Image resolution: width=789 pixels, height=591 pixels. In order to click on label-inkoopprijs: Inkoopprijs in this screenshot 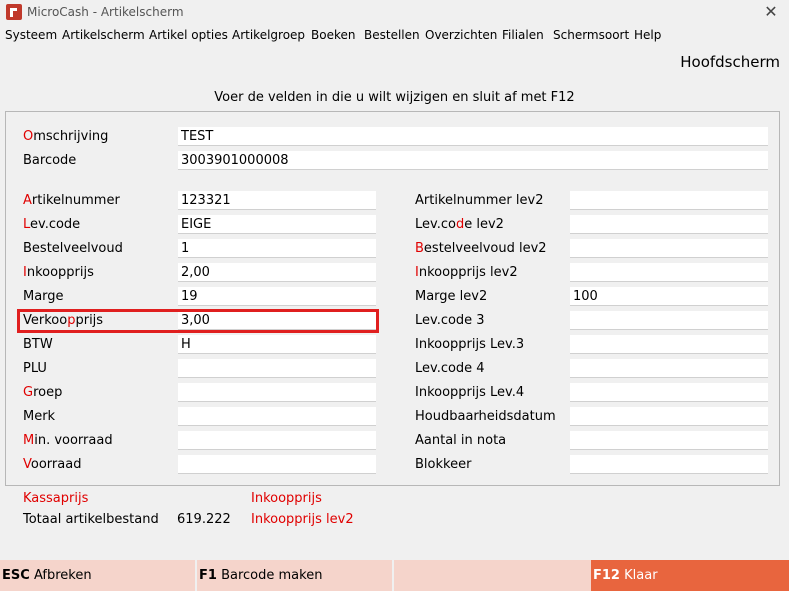, I will do `click(58, 272)`.